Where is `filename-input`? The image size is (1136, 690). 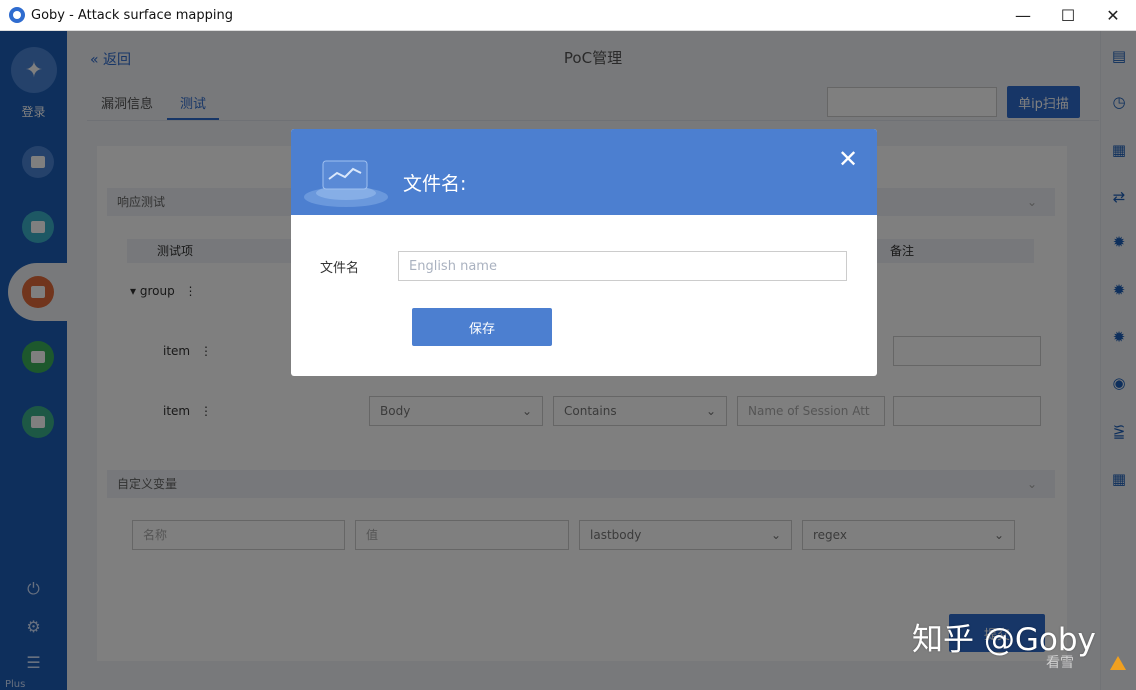 filename-input is located at coordinates (622, 266).